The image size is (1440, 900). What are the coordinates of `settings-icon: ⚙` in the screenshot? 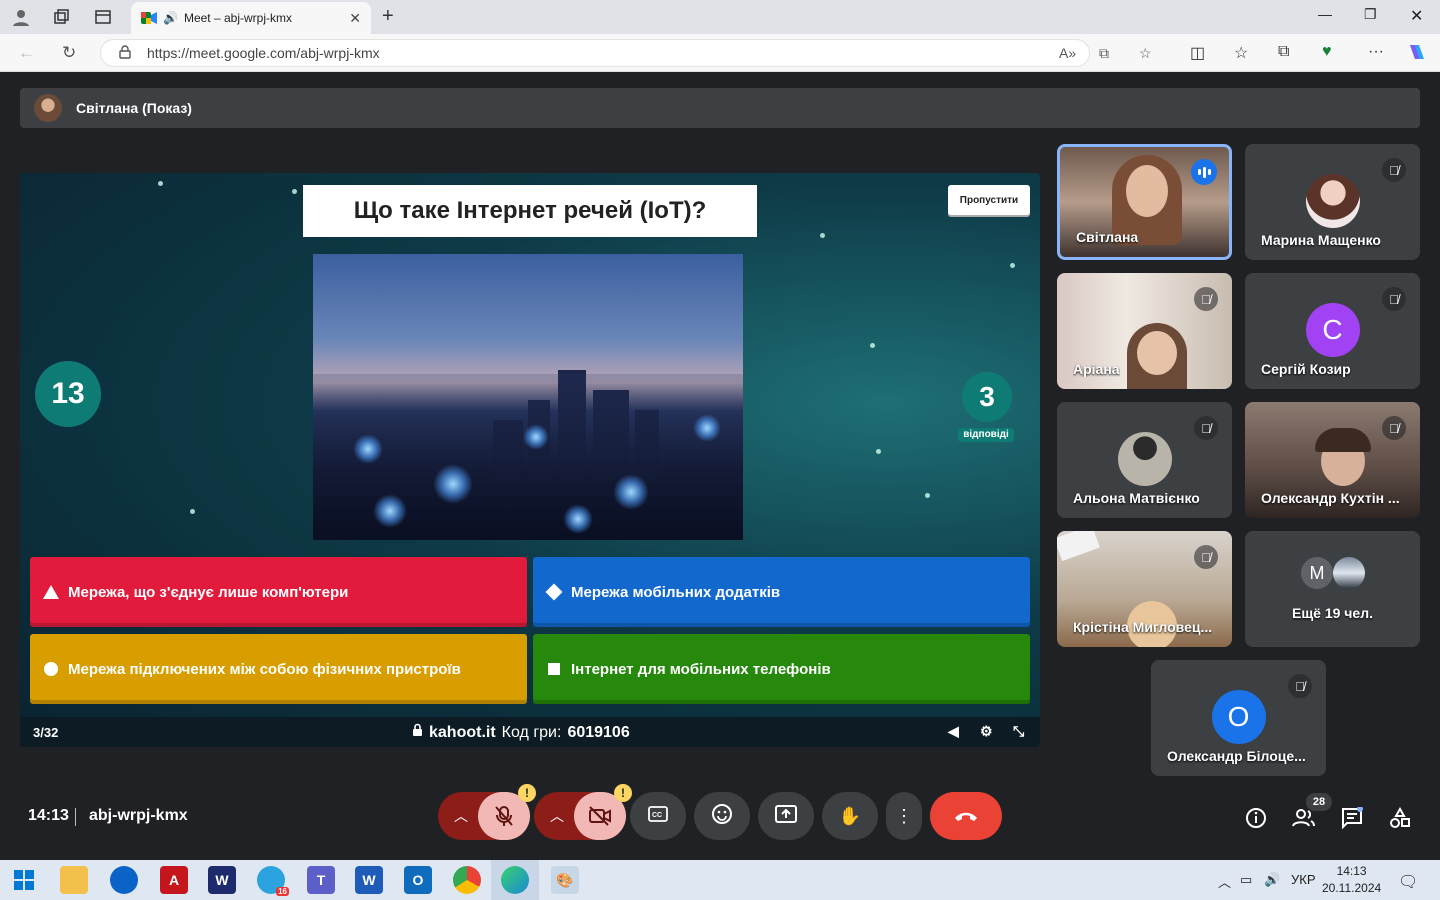 It's located at (986, 731).